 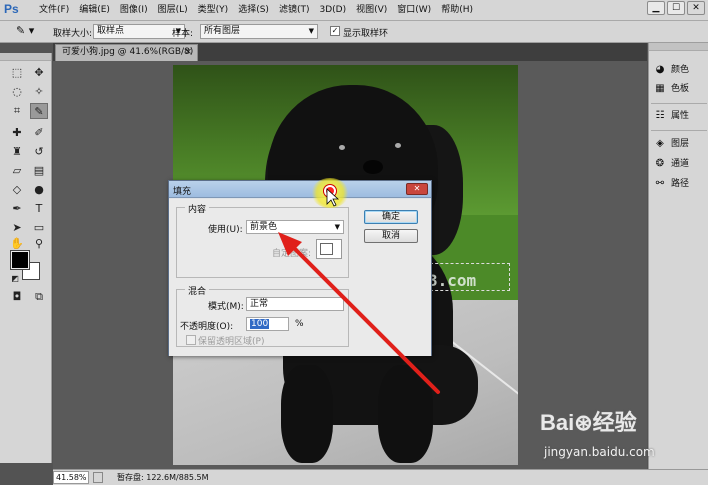 What do you see at coordinates (656, 8) in the screenshot?
I see `minimize-button: ▁` at bounding box center [656, 8].